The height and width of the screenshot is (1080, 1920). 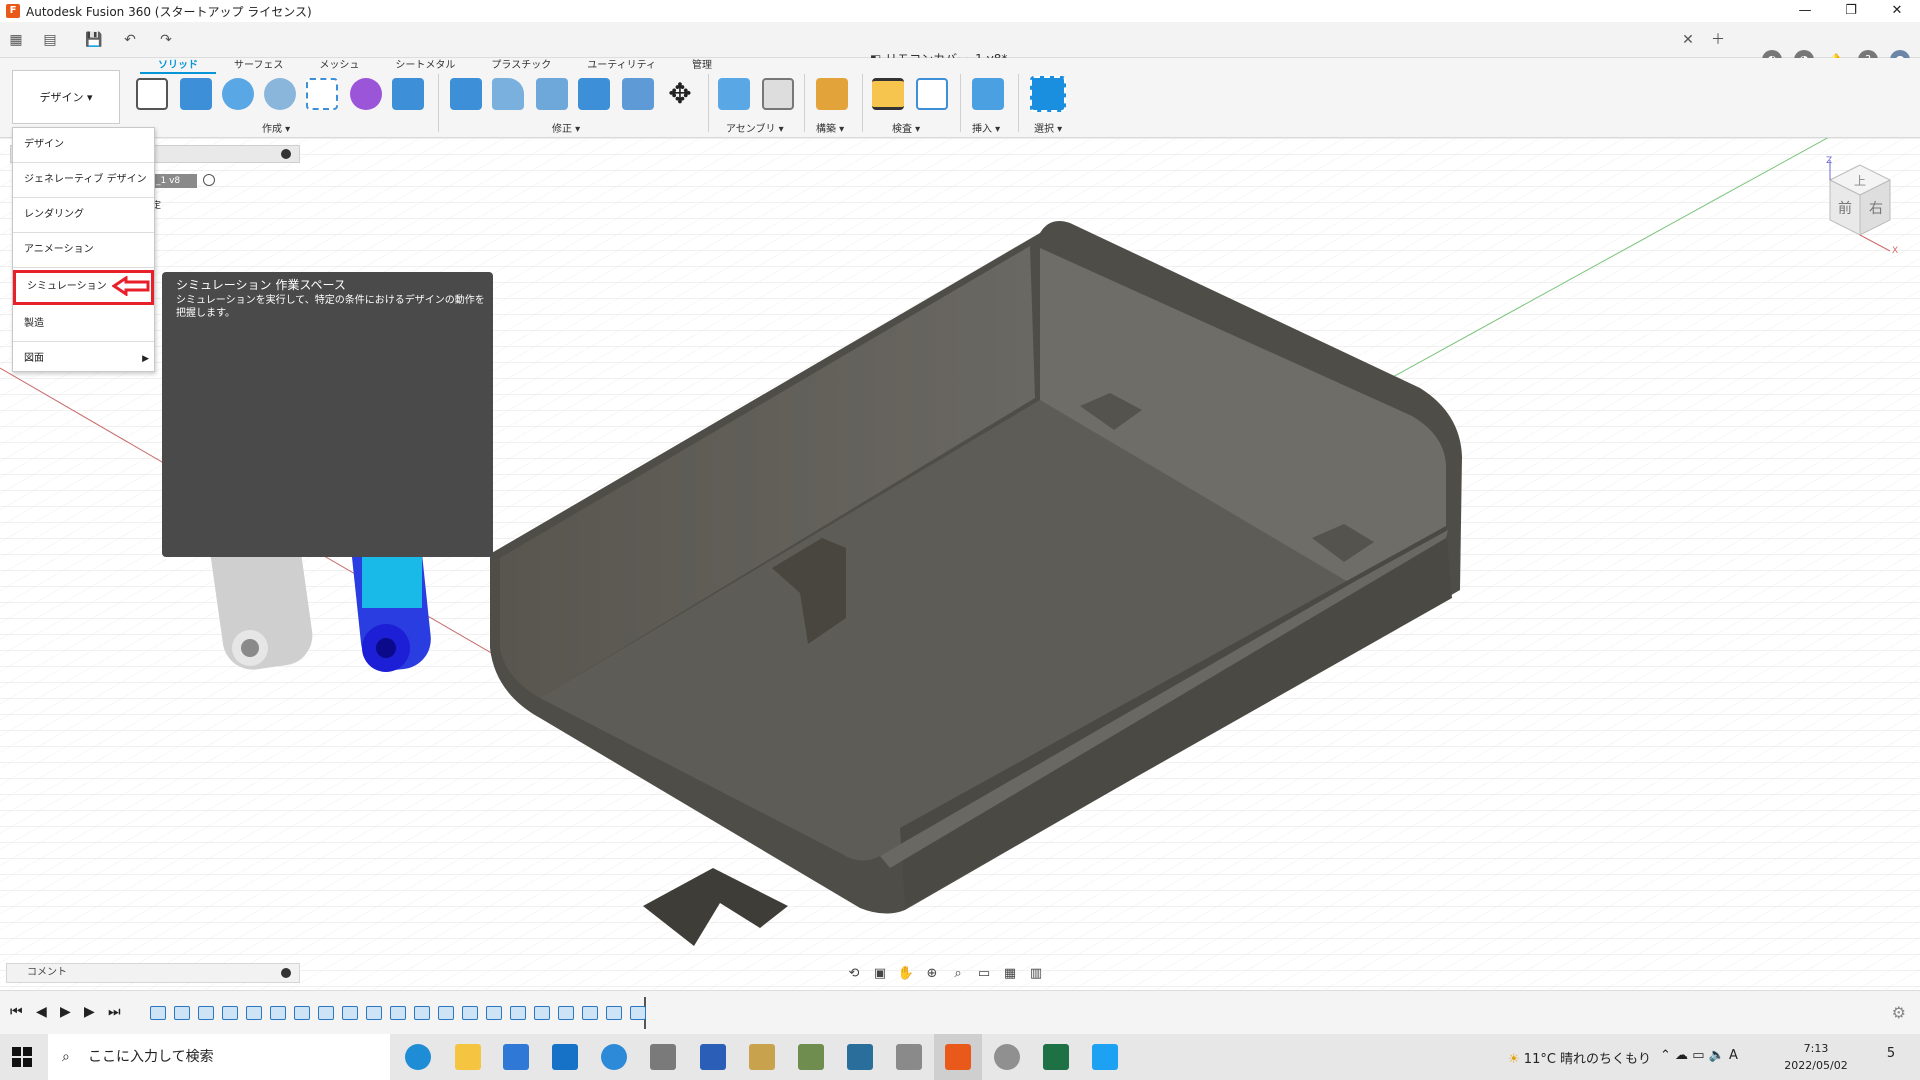 What do you see at coordinates (466, 94) in the screenshot?
I see `press-pull-icon` at bounding box center [466, 94].